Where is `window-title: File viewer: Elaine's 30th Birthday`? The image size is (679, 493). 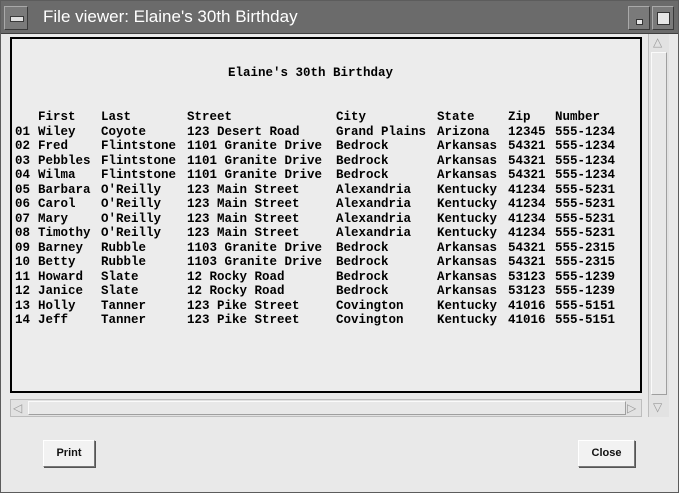
window-title: File viewer: Elaine's 30th Birthday is located at coordinates (170, 16).